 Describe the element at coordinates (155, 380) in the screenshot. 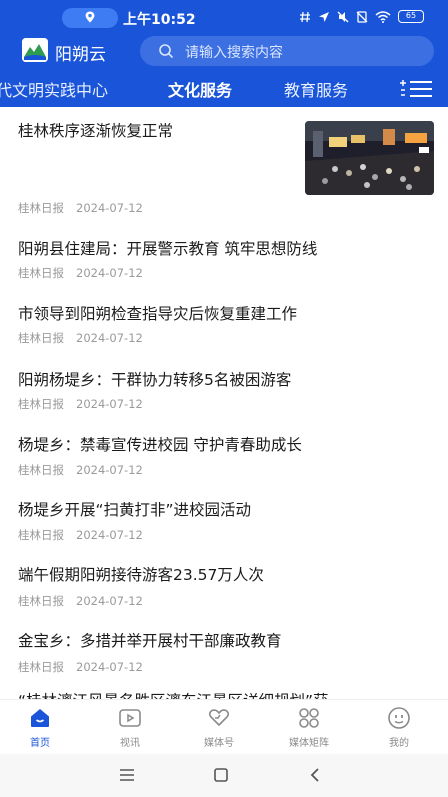

I see `news-title: 阳朔杨堤乡：干群协力转移5名被困游客` at that location.